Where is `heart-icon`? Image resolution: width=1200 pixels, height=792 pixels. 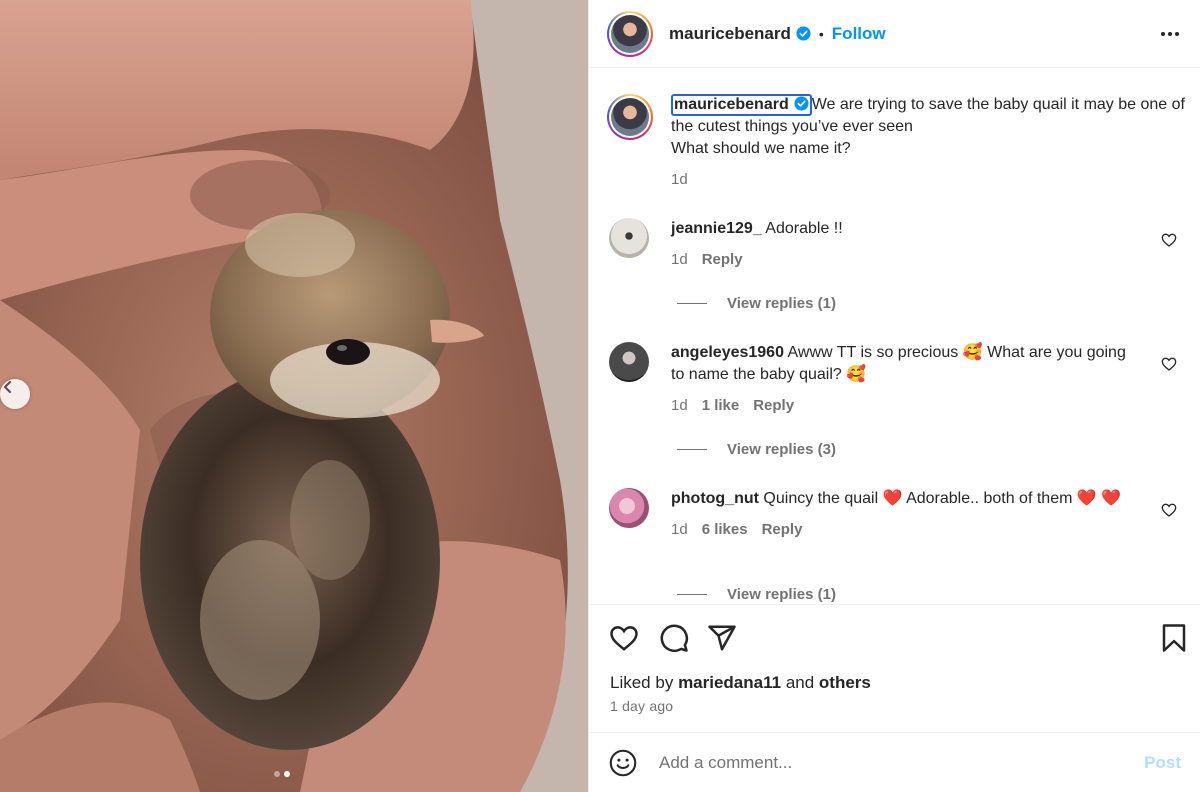
heart-icon is located at coordinates (624, 638).